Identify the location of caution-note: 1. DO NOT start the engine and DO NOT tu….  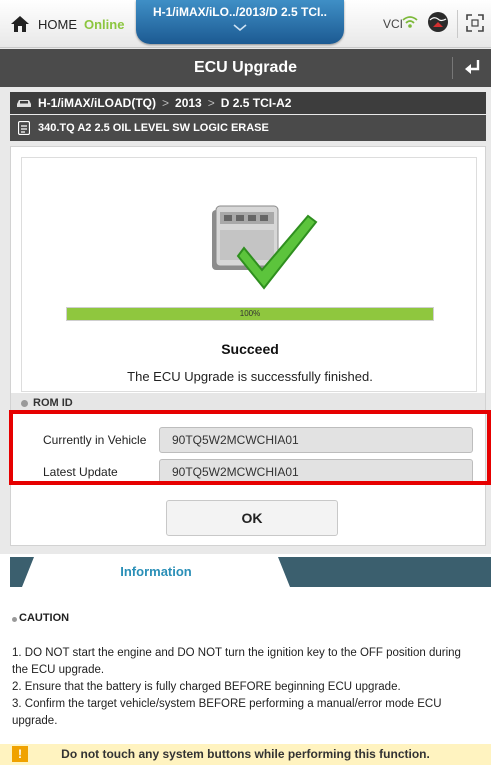
(236, 661).